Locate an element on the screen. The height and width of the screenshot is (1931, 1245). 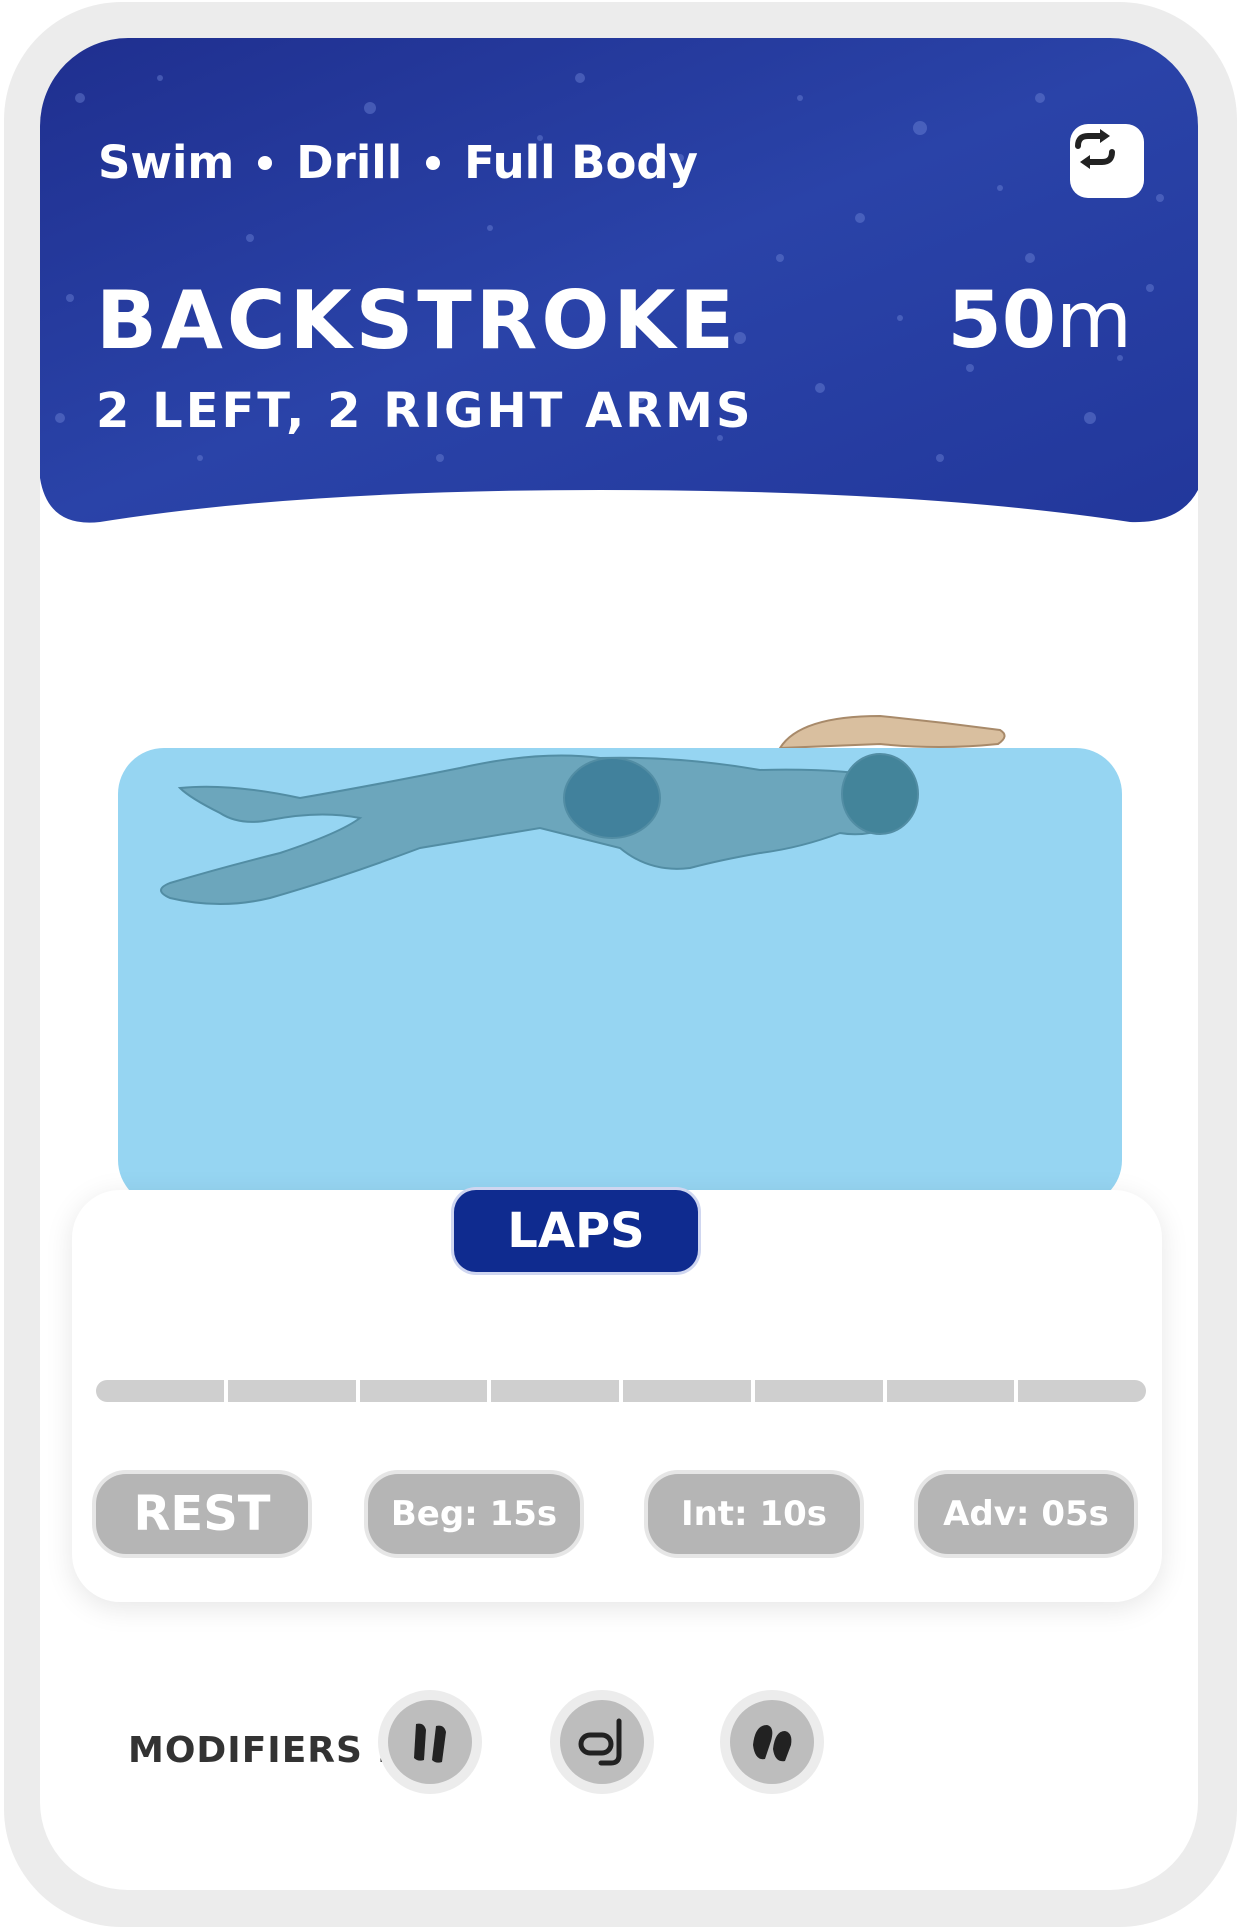
modifier-paddles-button is located at coordinates (772, 1742).